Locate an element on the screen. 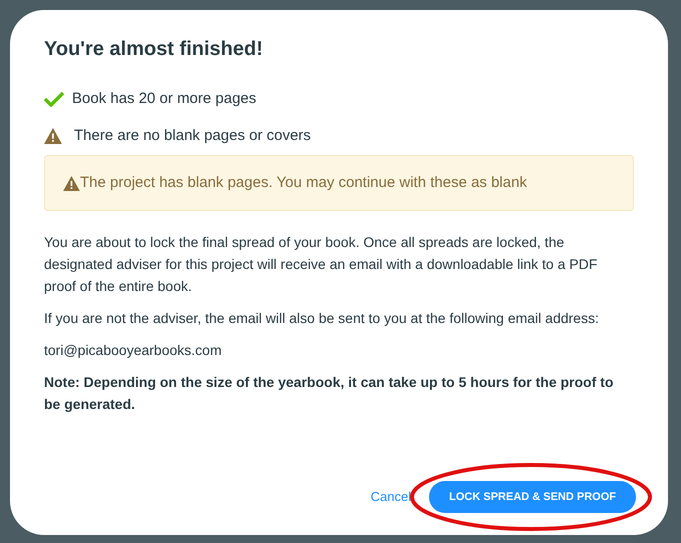 The width and height of the screenshot is (681, 543). paragraph: If you are not the adviser, the email will also be sent to you at the following email address: is located at coordinates (322, 318).